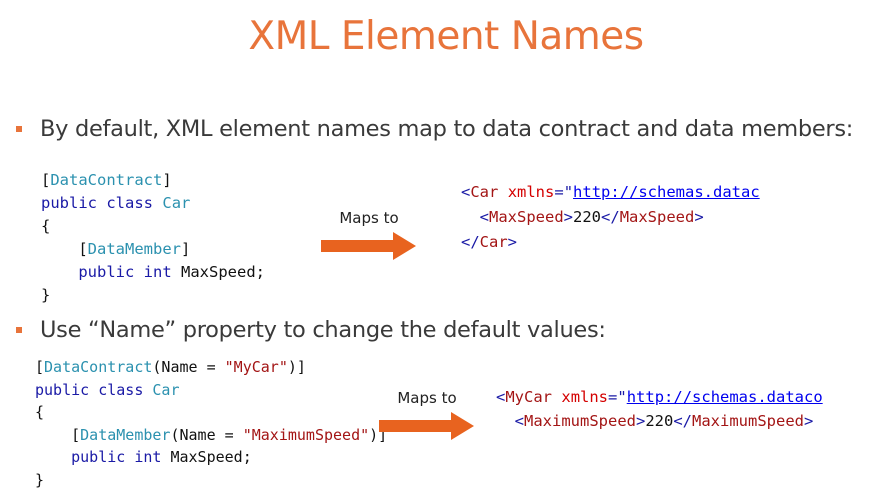  I want to click on string-literal: "MaximumSpeed", so click(306, 434).